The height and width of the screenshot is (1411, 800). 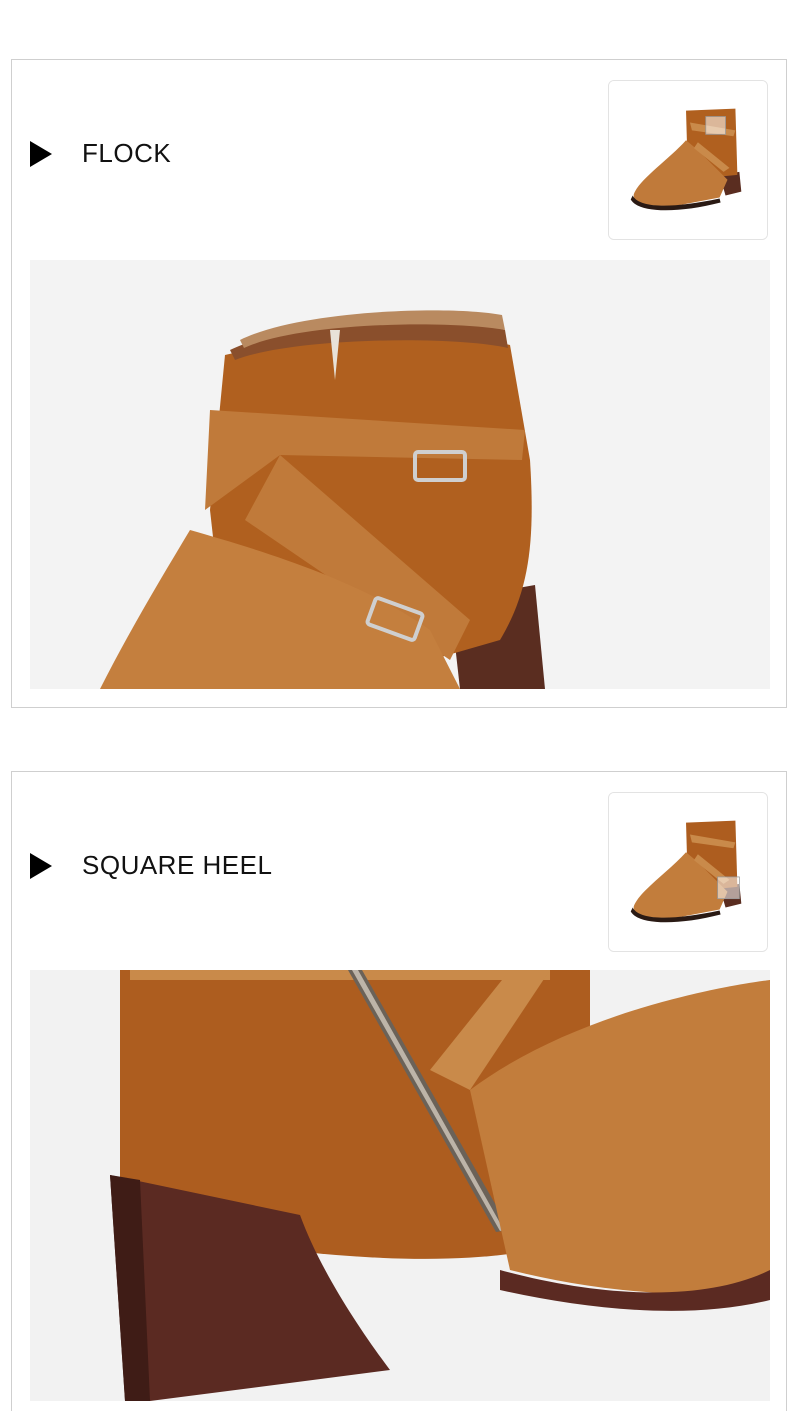 I want to click on feature-label: SQUARE HEEL, so click(x=177, y=865).